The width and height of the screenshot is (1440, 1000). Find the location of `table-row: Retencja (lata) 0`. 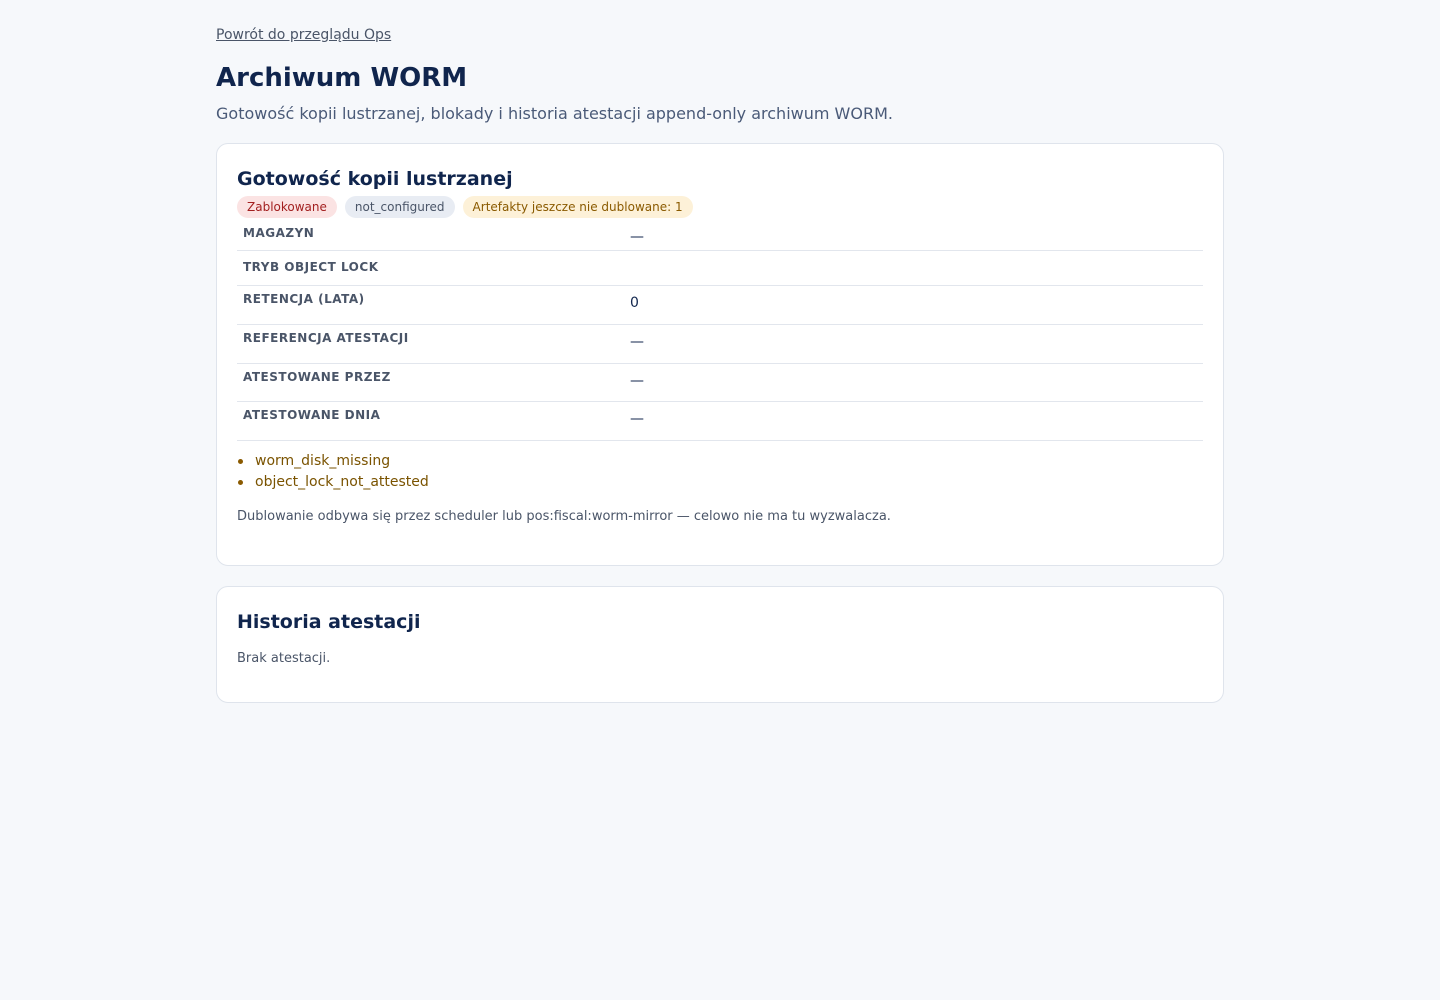

table-row: Retencja (lata) 0 is located at coordinates (720, 305).